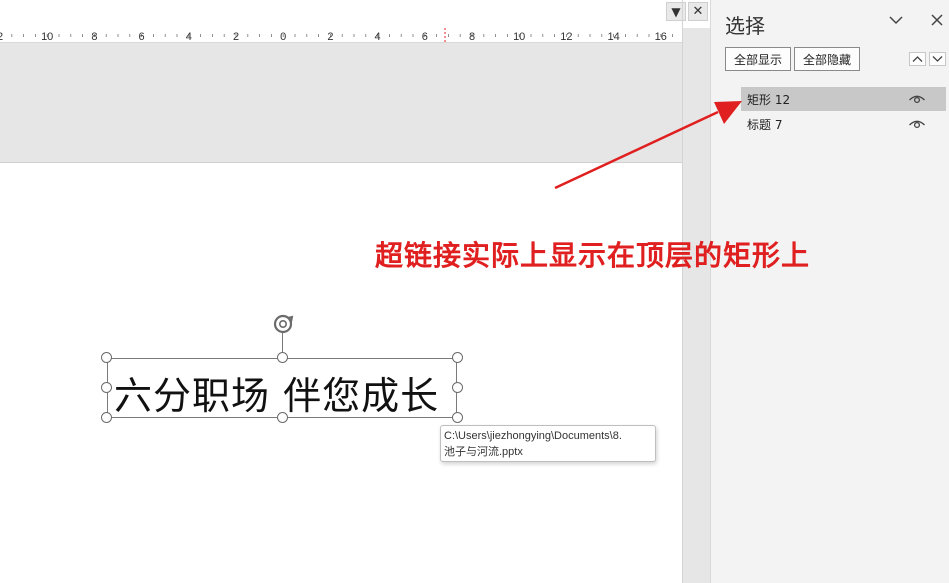 The width and height of the screenshot is (949, 583). I want to click on close-icon, so click(937, 20).